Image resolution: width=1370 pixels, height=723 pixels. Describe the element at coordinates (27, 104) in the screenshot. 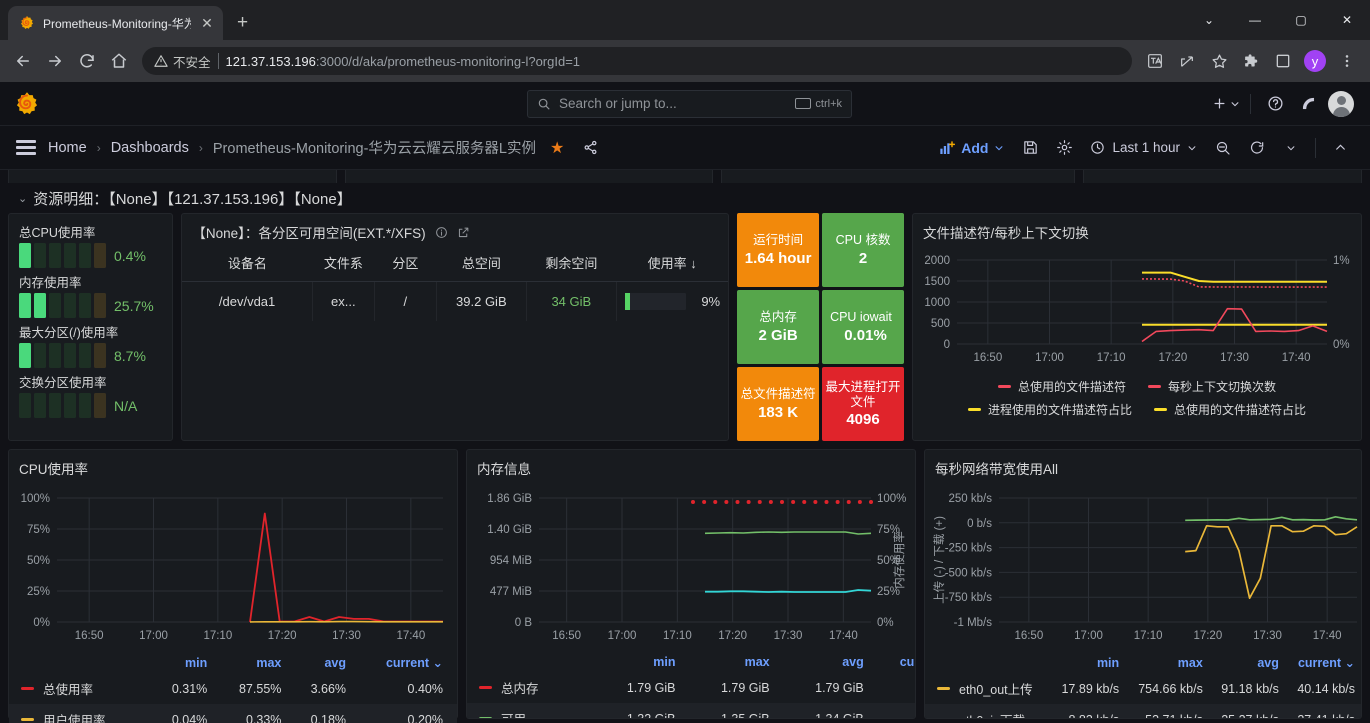

I see `grafana-logo-icon` at that location.